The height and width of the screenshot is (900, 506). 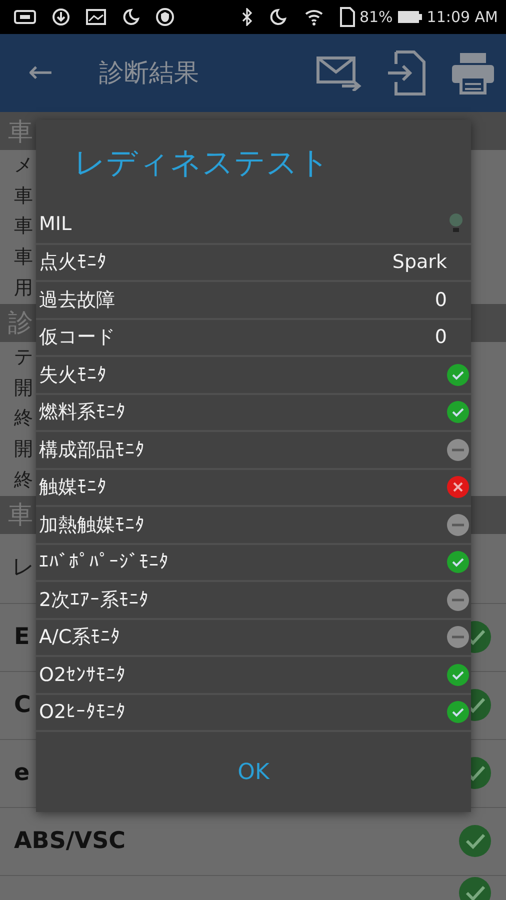 I want to click on export-icon, so click(x=406, y=73).